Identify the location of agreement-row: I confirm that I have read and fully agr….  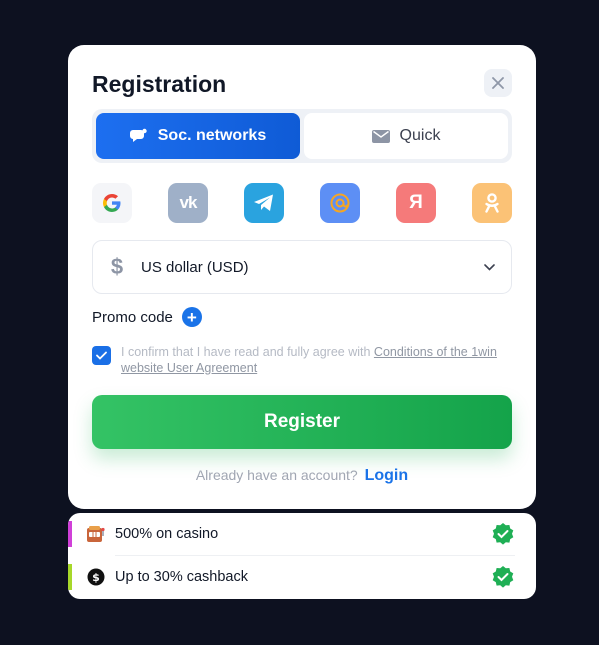
(297, 360).